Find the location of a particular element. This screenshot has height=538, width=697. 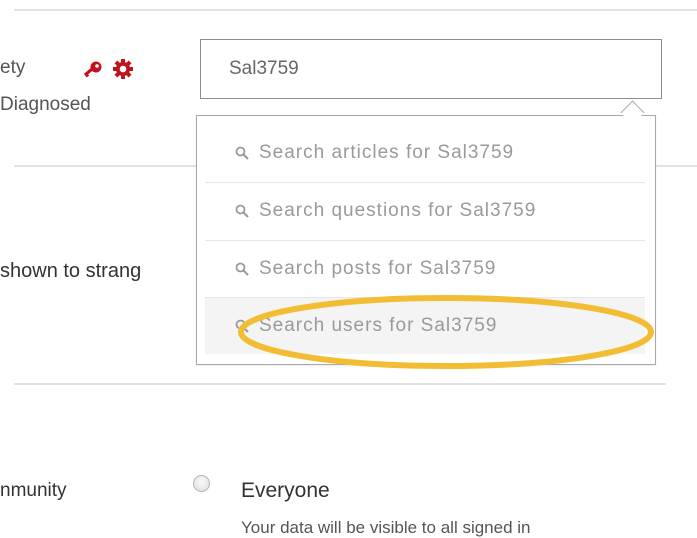

search-input is located at coordinates (431, 69).